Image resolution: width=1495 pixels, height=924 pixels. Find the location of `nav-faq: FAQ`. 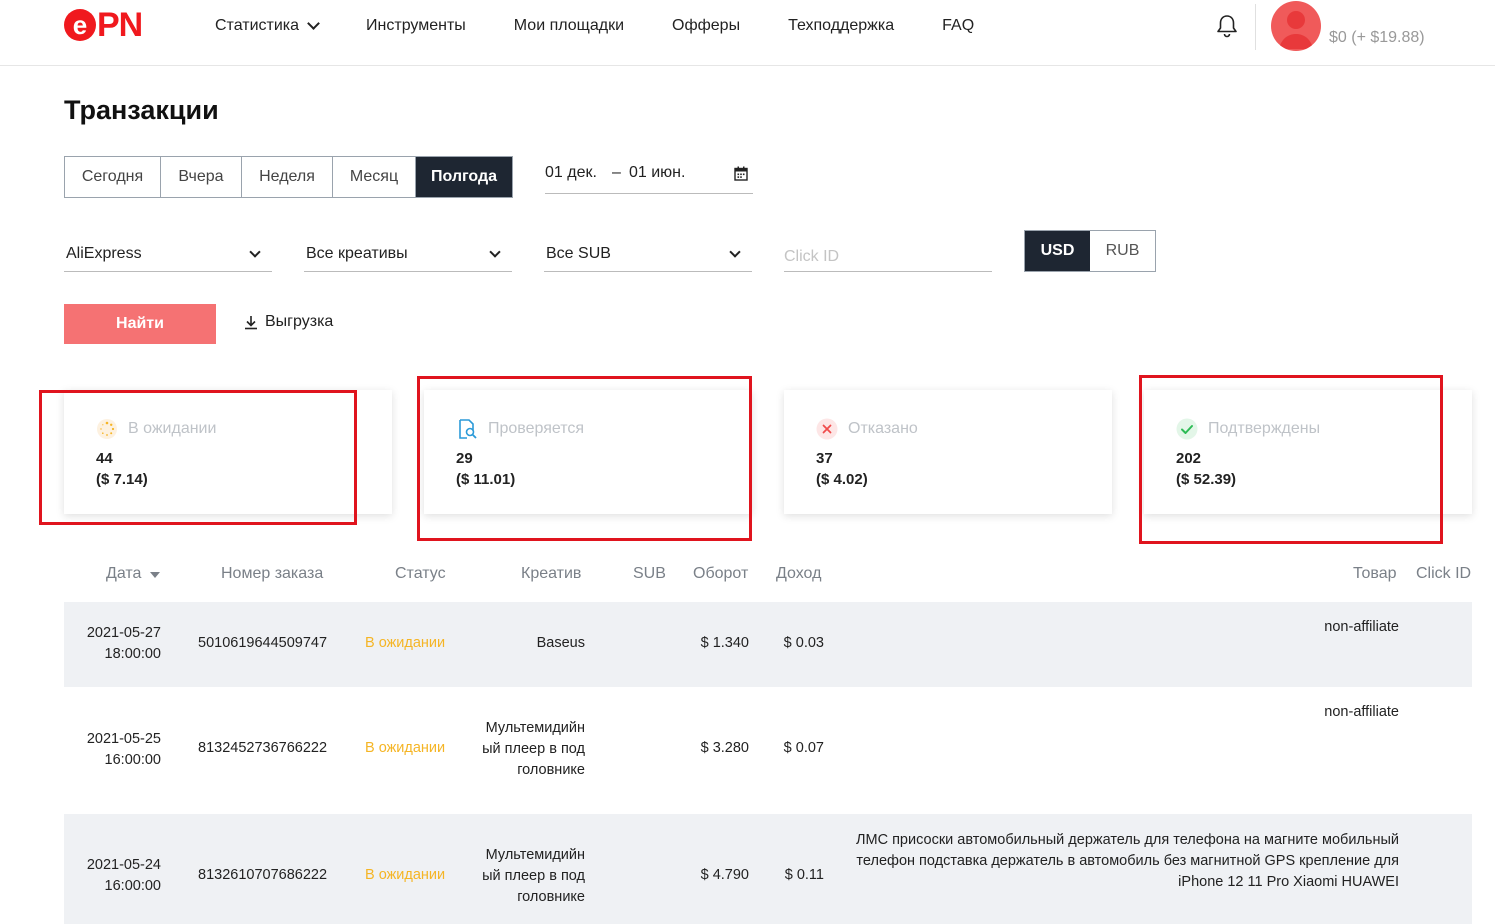

nav-faq: FAQ is located at coordinates (958, 26).